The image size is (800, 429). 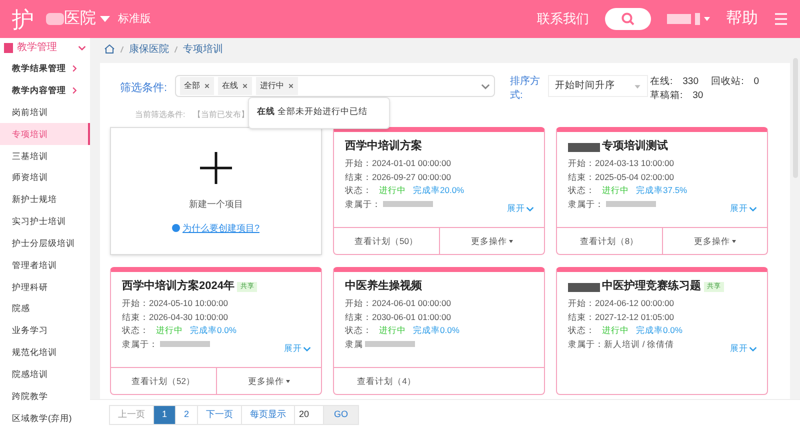 I want to click on sort-select: 开始时间升序, so click(x=598, y=86).